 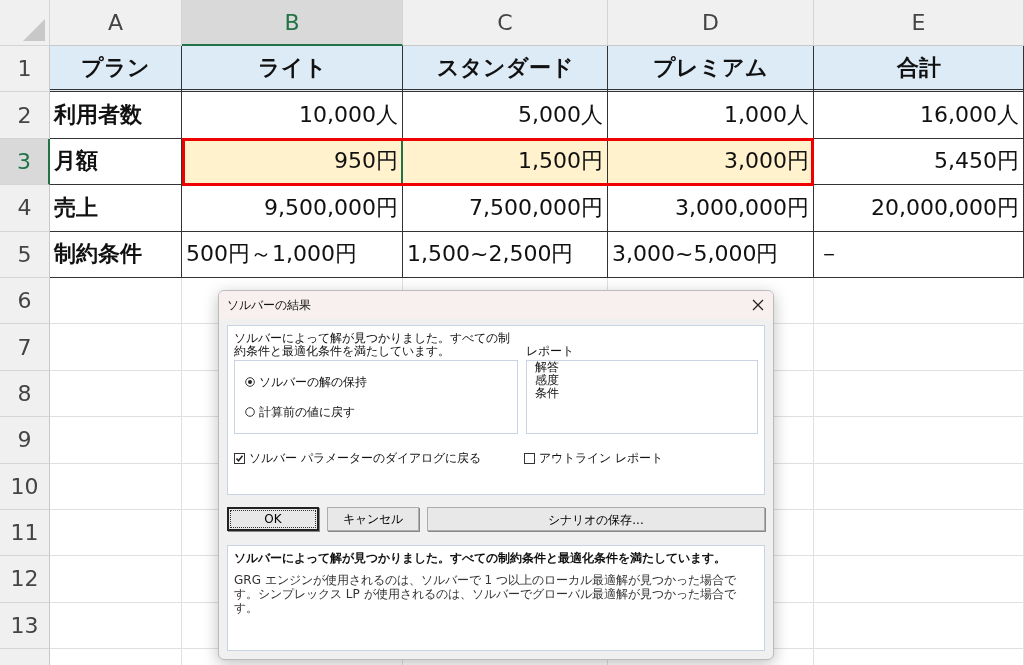 What do you see at coordinates (505, 23) in the screenshot?
I see `column-header: C` at bounding box center [505, 23].